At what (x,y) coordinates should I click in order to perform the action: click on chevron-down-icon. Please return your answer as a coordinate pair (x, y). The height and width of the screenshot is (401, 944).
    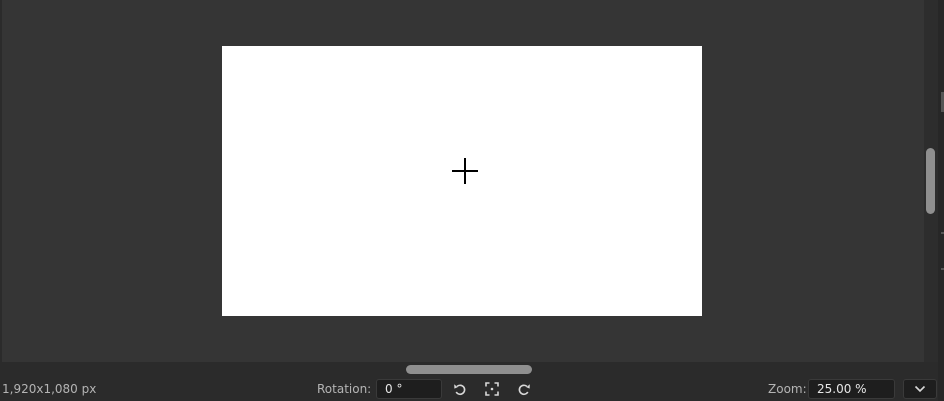
    Looking at the image, I should click on (920, 389).